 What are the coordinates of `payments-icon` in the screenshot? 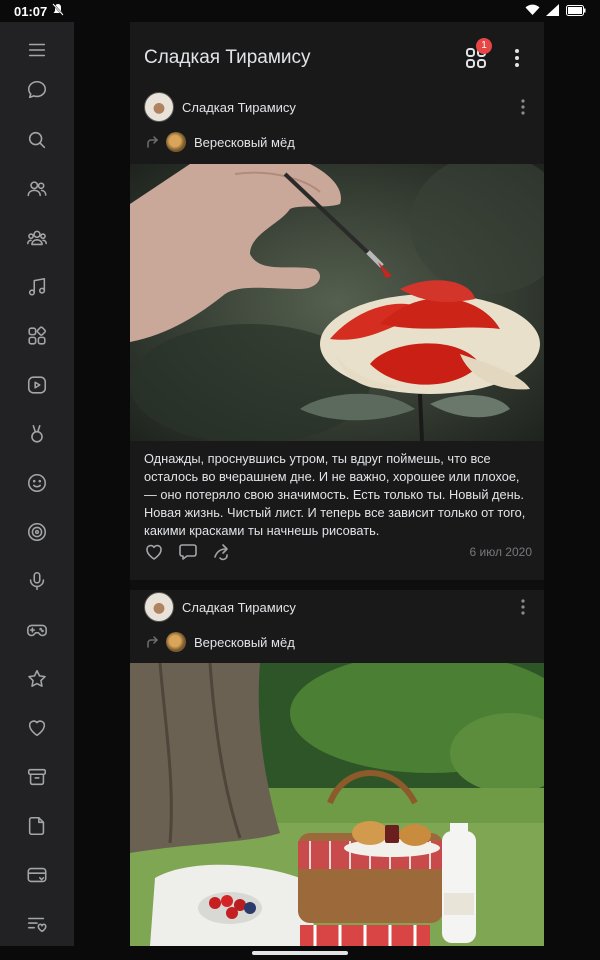 It's located at (37, 875).